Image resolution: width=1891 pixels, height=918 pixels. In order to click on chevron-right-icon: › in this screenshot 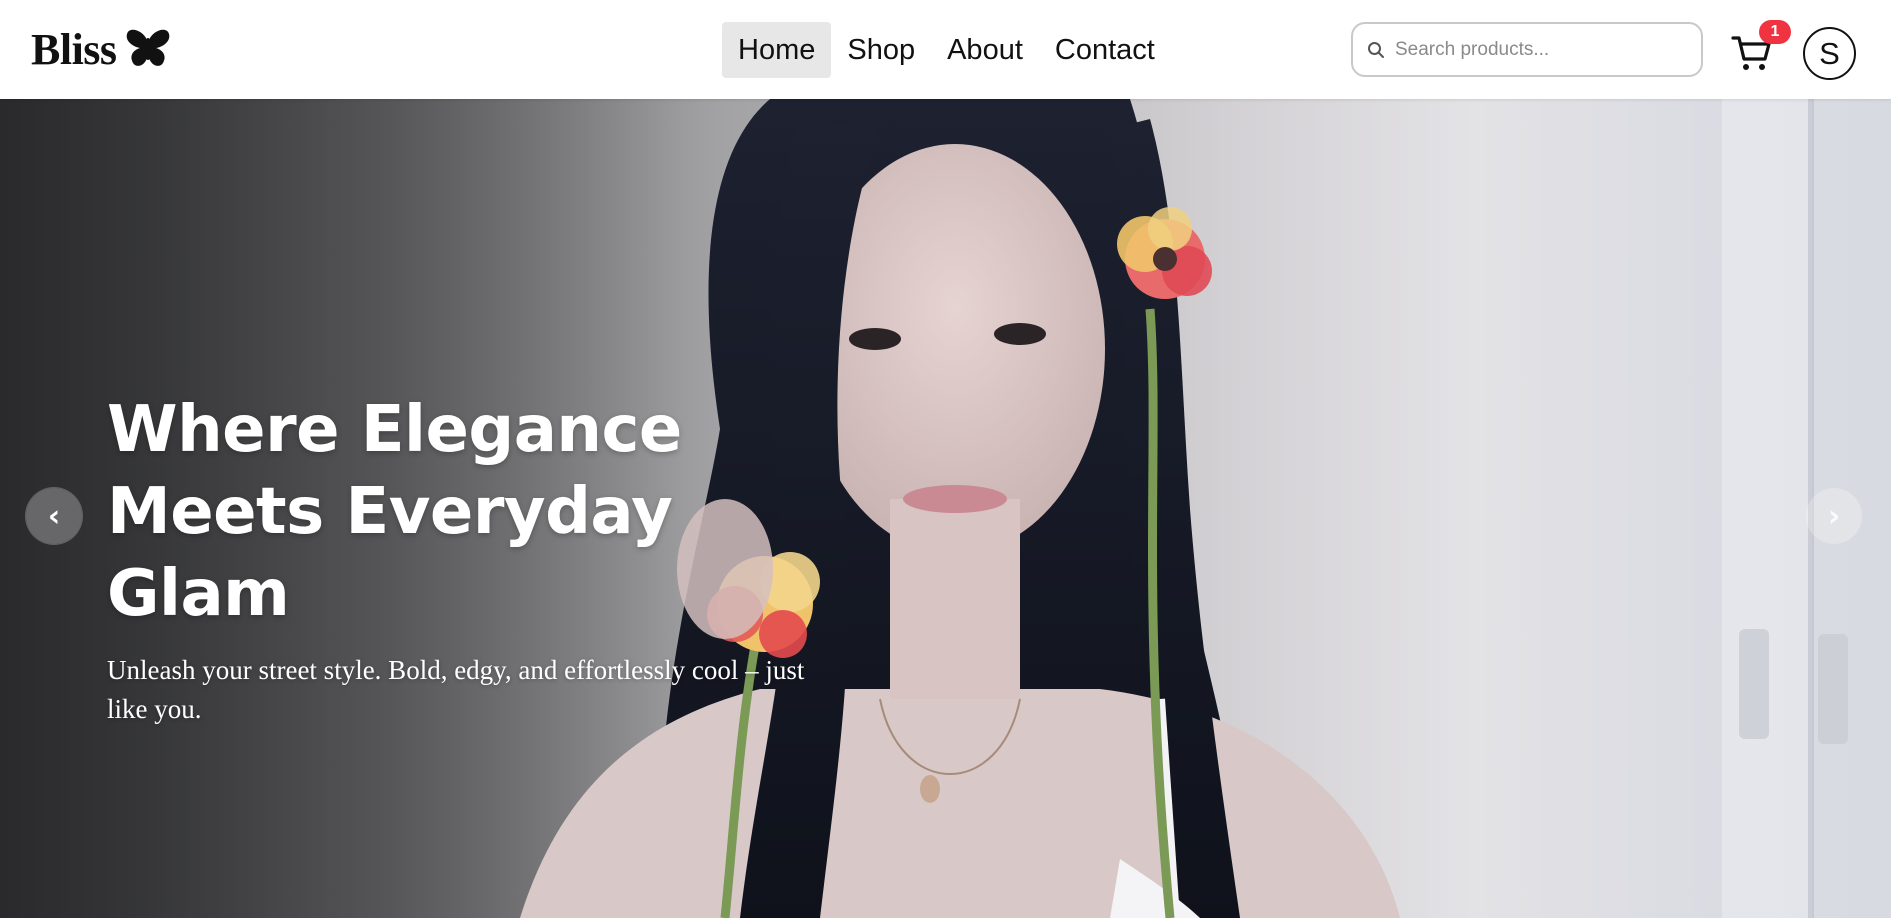, I will do `click(1834, 516)`.